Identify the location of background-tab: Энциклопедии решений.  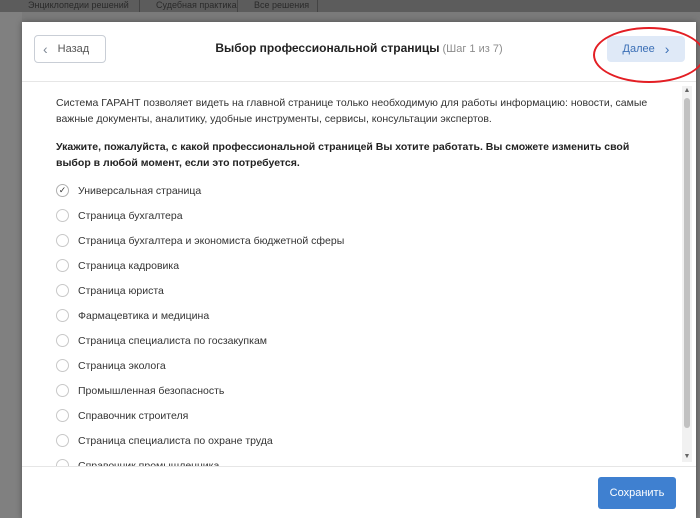
(81, 6).